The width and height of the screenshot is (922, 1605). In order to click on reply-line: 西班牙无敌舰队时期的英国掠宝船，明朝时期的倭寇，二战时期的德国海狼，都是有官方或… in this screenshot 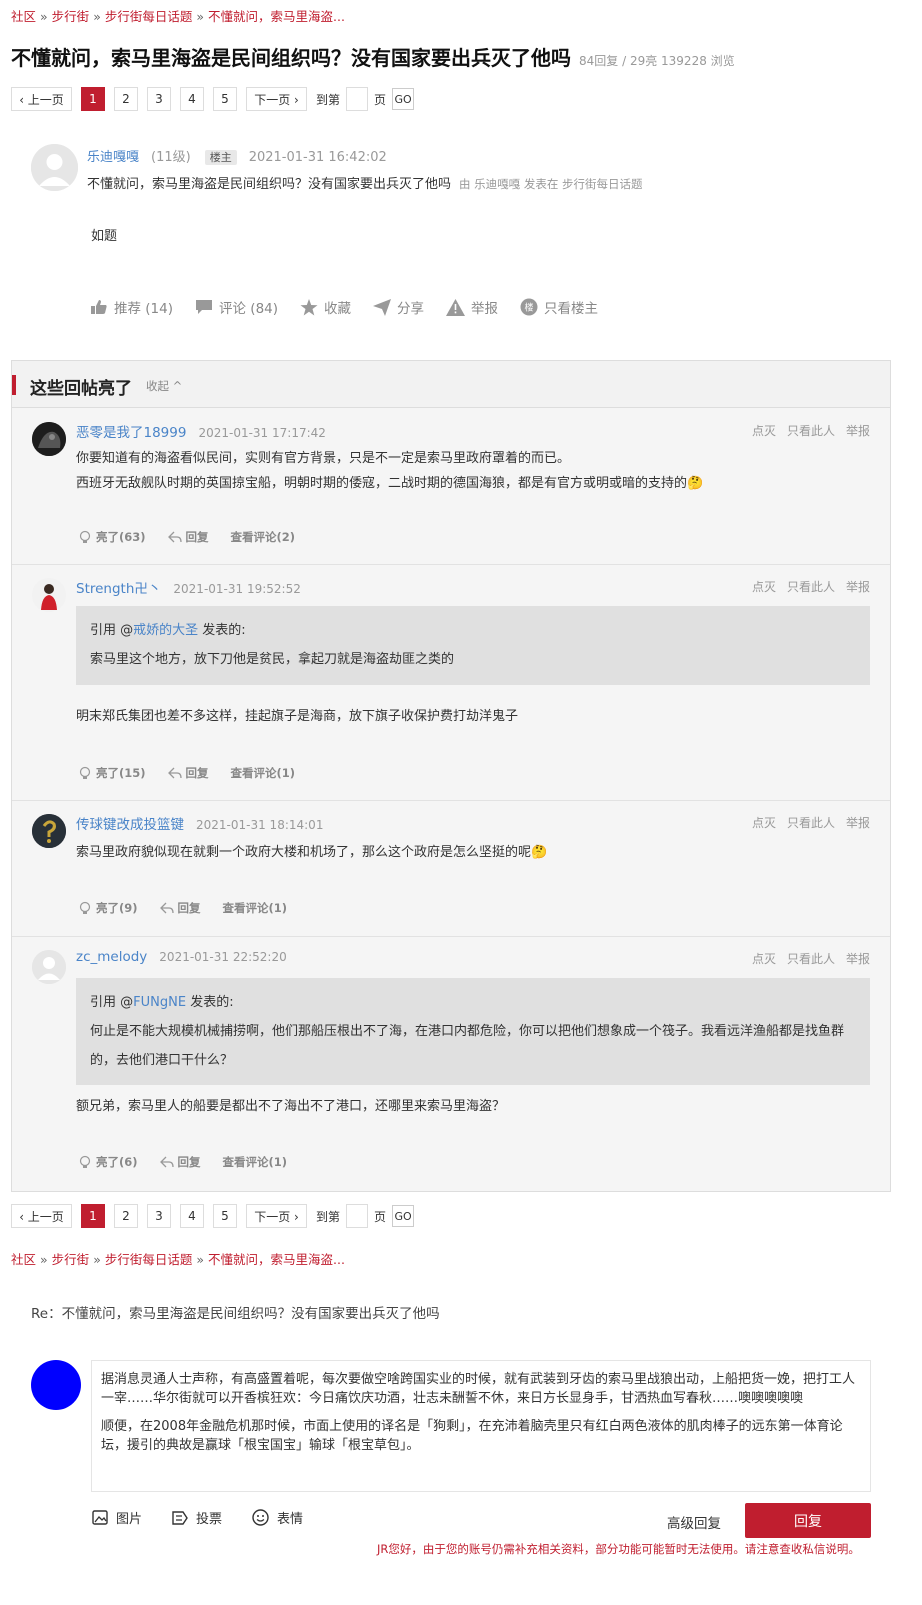, I will do `click(390, 483)`.